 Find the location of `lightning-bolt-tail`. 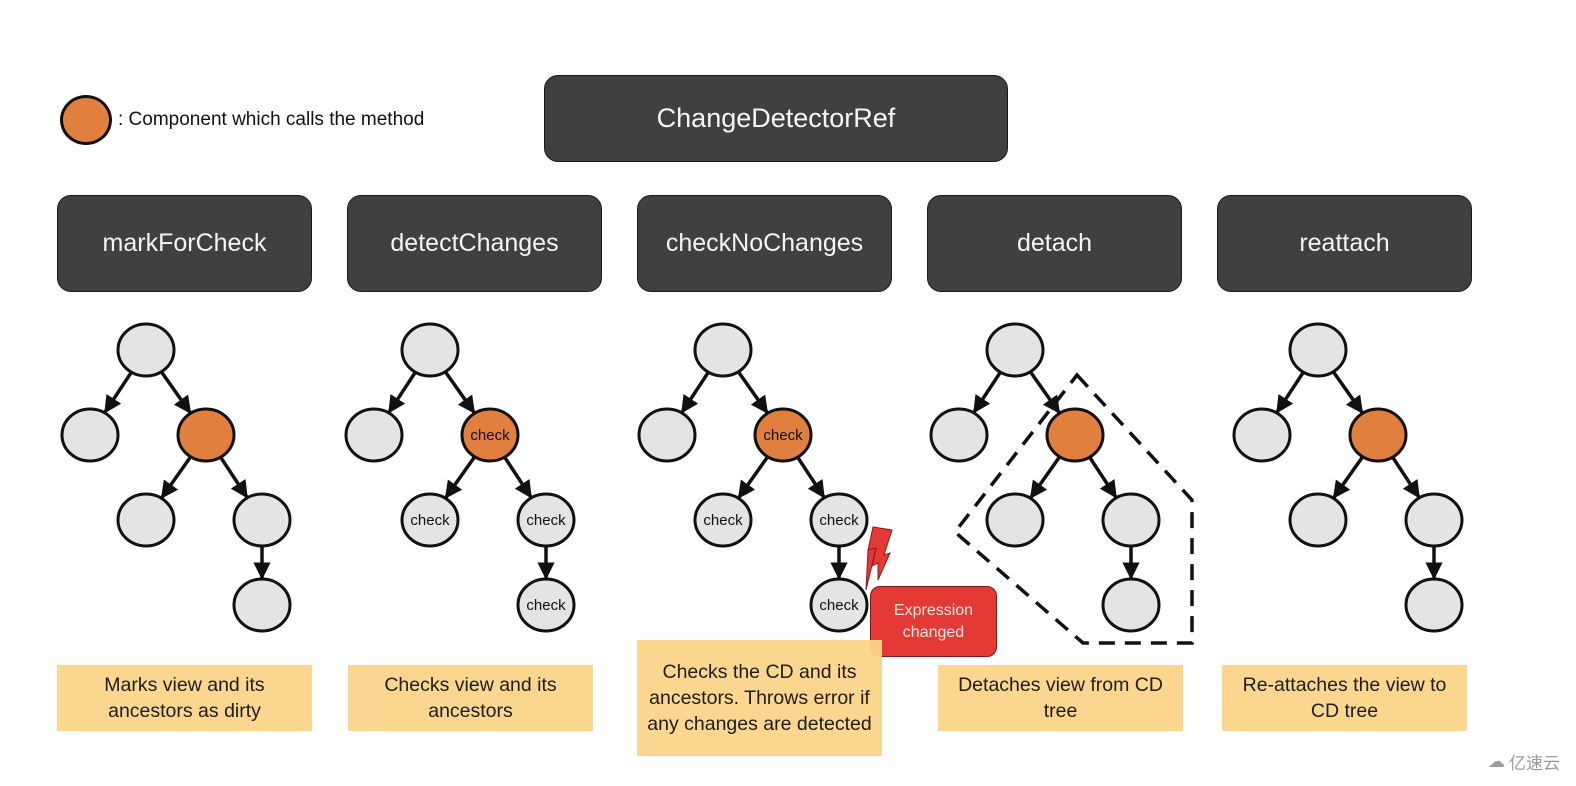

lightning-bolt-tail is located at coordinates (871, 569).